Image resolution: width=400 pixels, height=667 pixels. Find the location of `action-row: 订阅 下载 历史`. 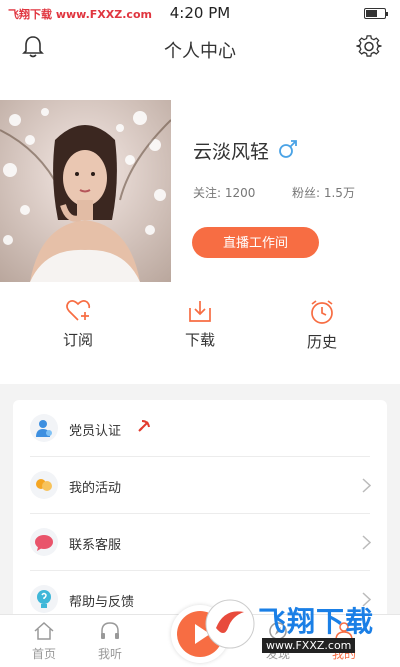

action-row: 订阅 下载 历史 is located at coordinates (200, 329).